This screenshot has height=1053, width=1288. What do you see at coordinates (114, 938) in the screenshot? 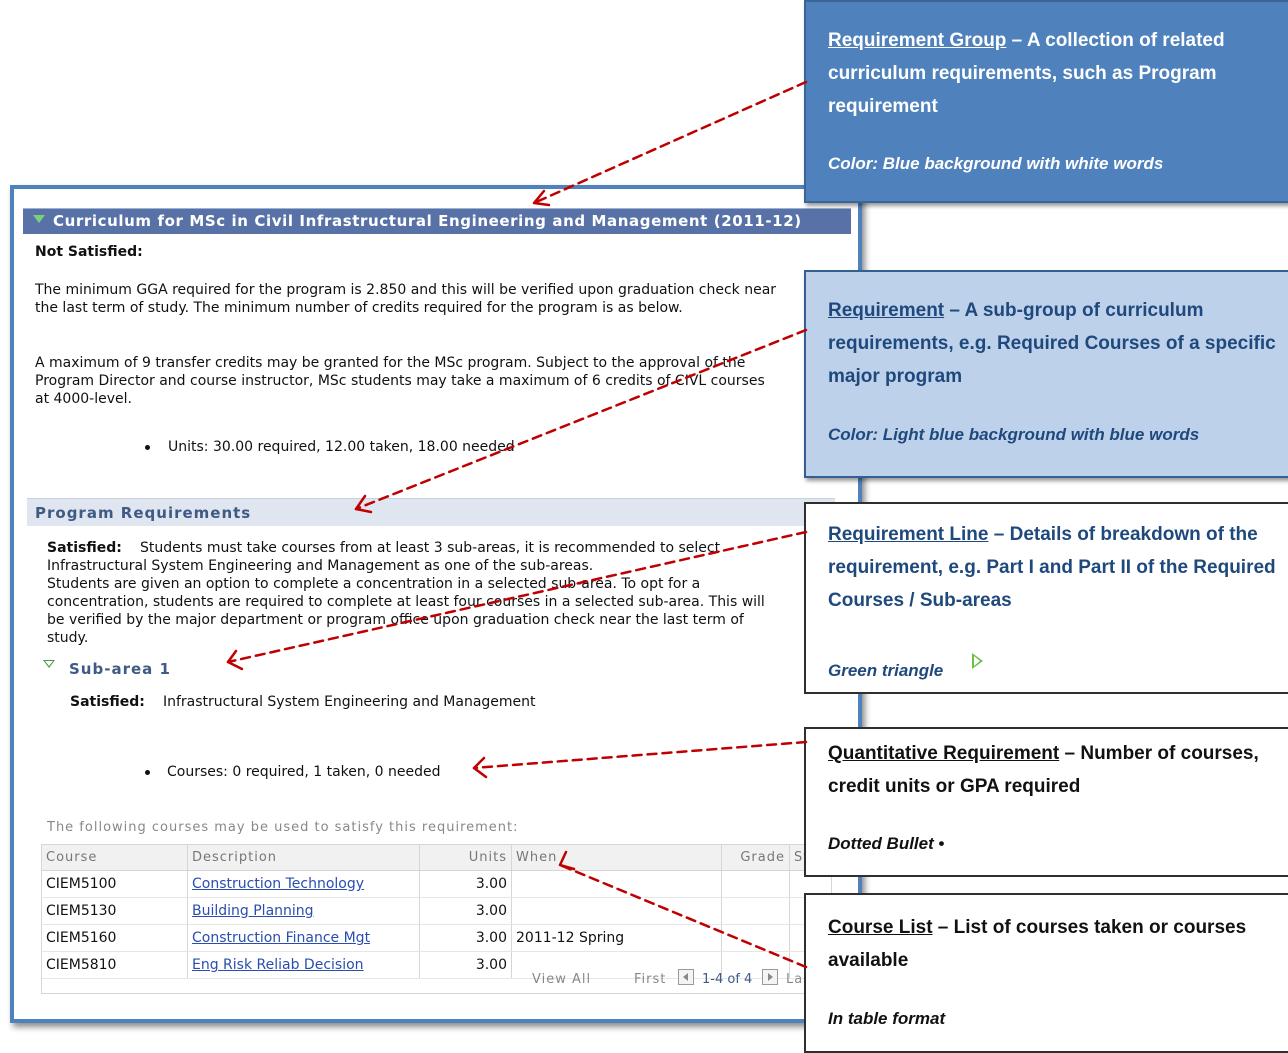
I see `course-code: CIEM5160` at bounding box center [114, 938].